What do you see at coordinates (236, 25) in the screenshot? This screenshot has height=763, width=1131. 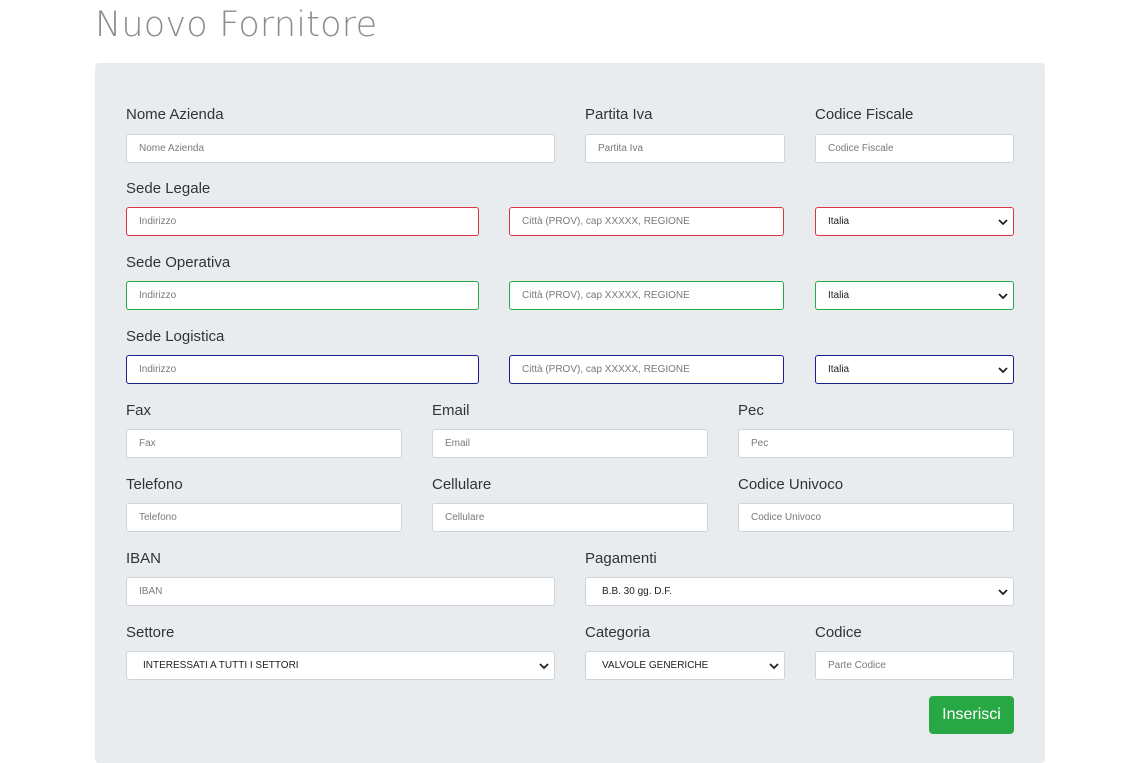 I see `page-title: Nuovo Fornitore` at bounding box center [236, 25].